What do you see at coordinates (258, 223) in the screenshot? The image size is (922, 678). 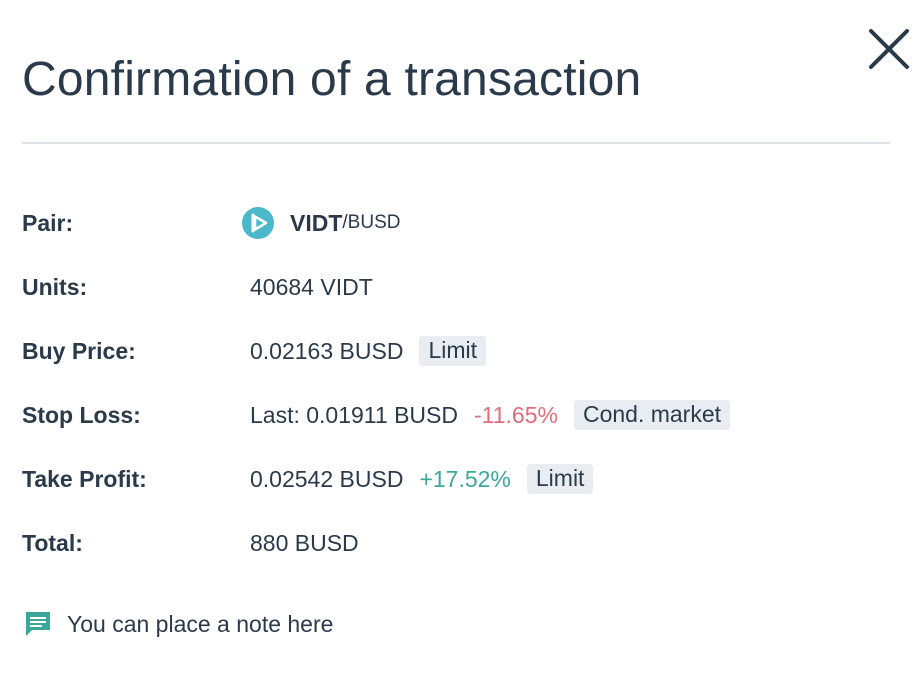 I see `vidt-coin-icon` at bounding box center [258, 223].